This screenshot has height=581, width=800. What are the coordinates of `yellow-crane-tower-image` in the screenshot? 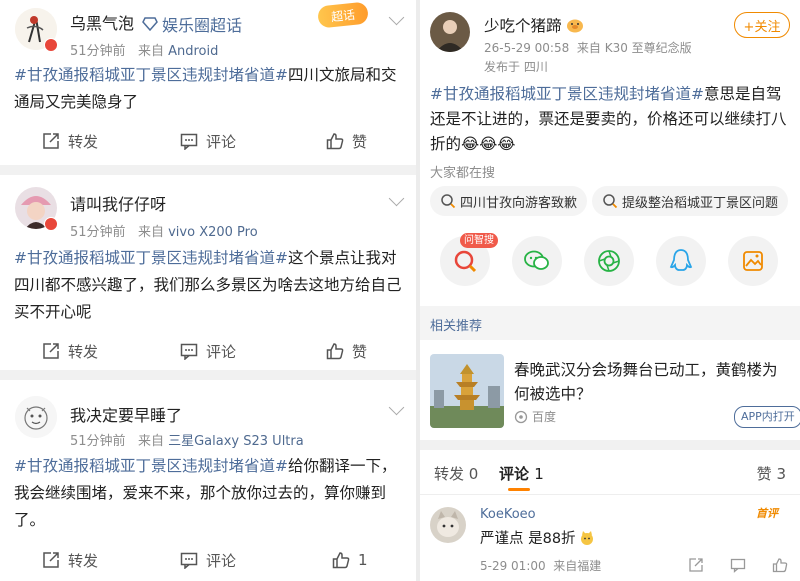 It's located at (467, 391).